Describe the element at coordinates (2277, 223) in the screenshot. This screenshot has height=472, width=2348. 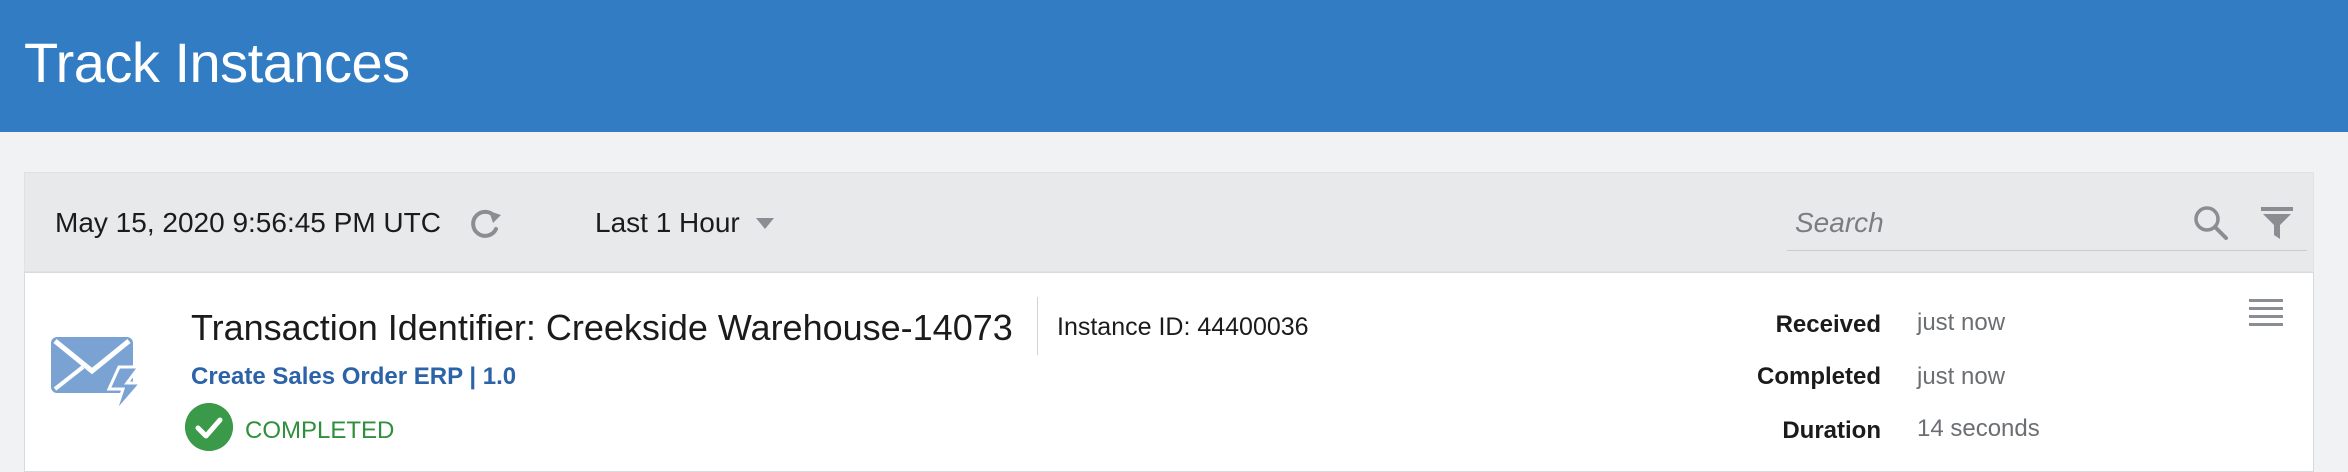
I see `filter-icon` at that location.